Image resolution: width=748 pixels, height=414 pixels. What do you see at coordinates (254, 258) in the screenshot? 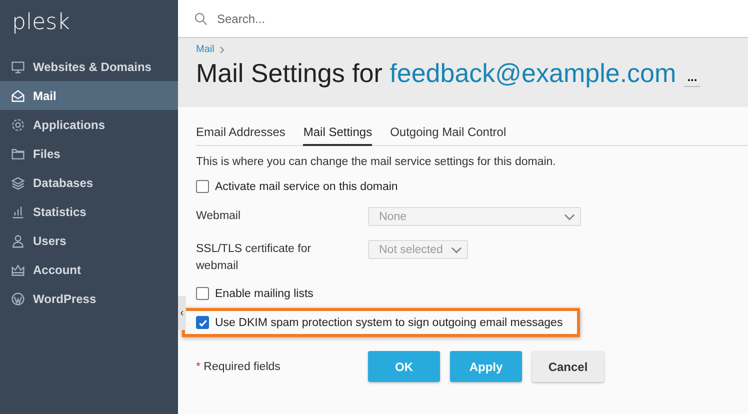
I see `field-label: SSL/TLS certificate for webmail` at bounding box center [254, 258].